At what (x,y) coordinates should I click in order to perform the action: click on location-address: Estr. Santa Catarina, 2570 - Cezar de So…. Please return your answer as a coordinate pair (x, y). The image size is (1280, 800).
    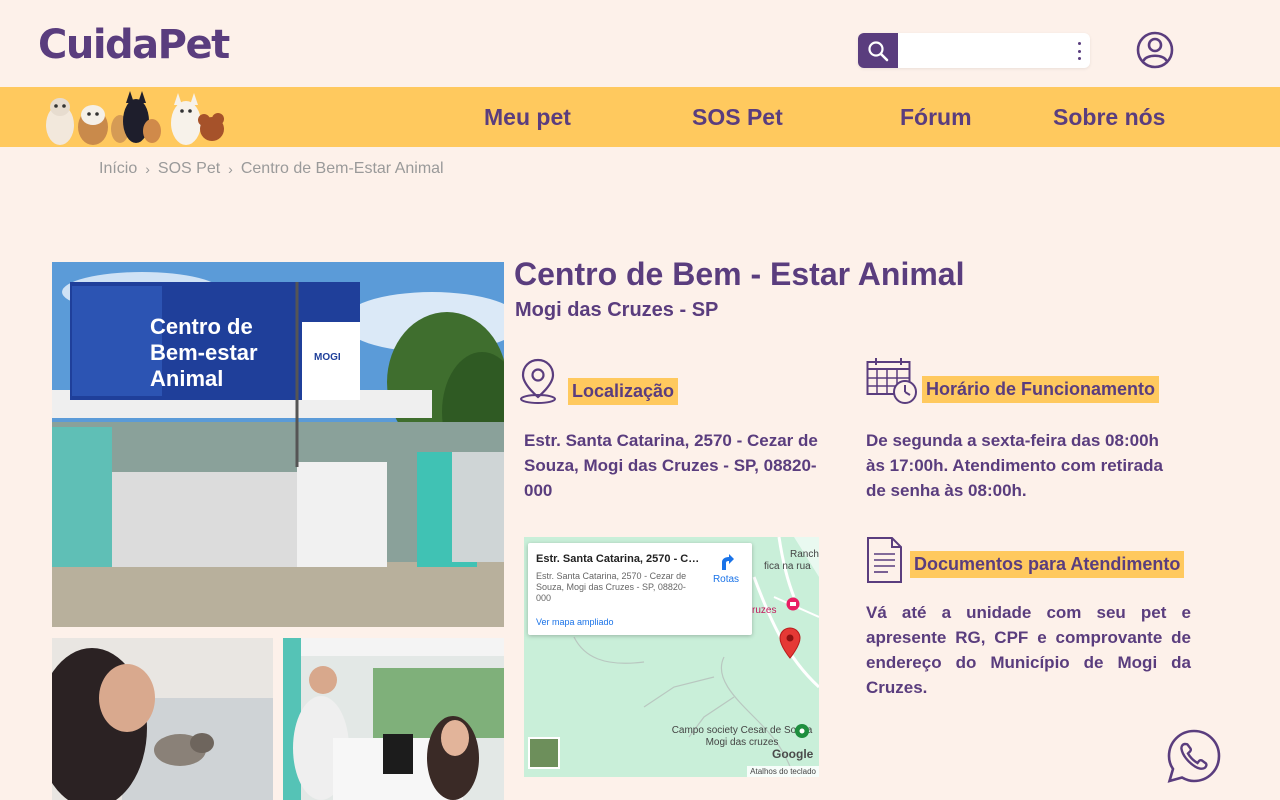
    Looking at the image, I should click on (671, 465).